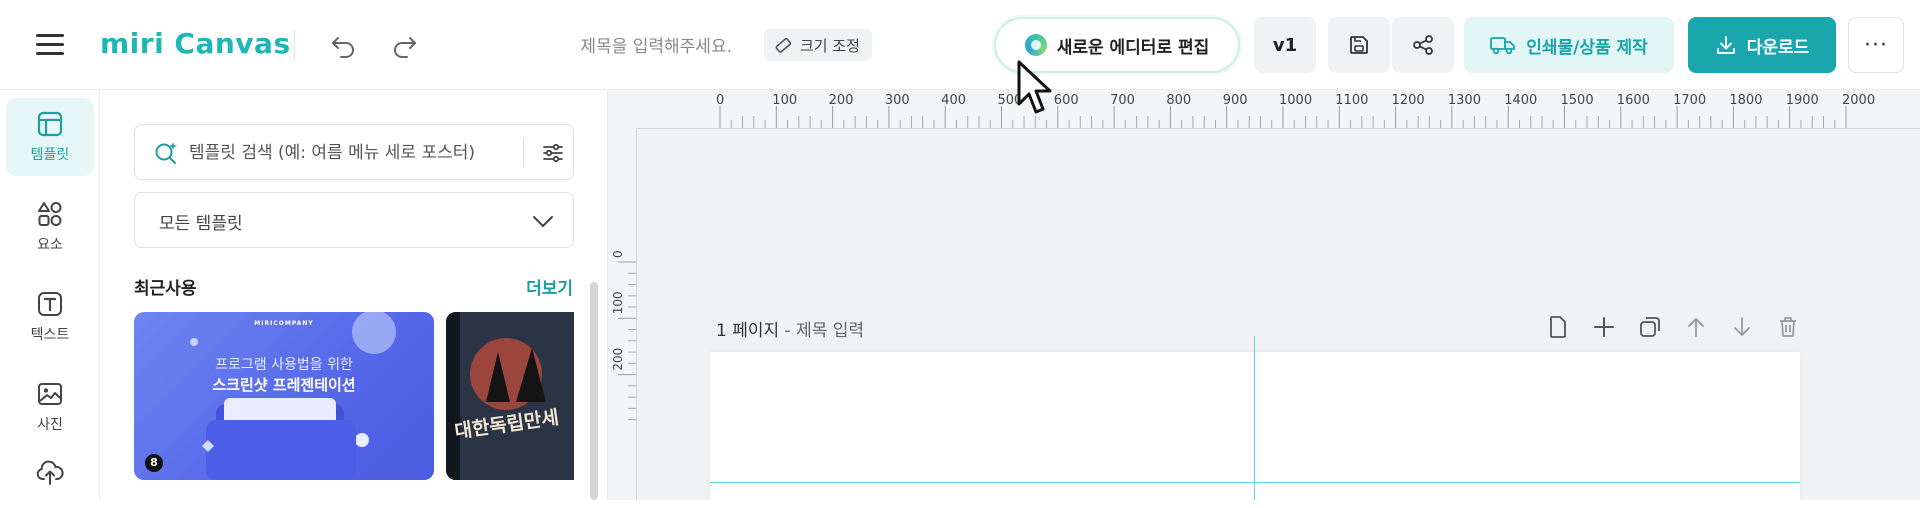 The height and width of the screenshot is (508, 1920). Describe the element at coordinates (818, 45) in the screenshot. I see `resize-button: 크기 조정` at that location.